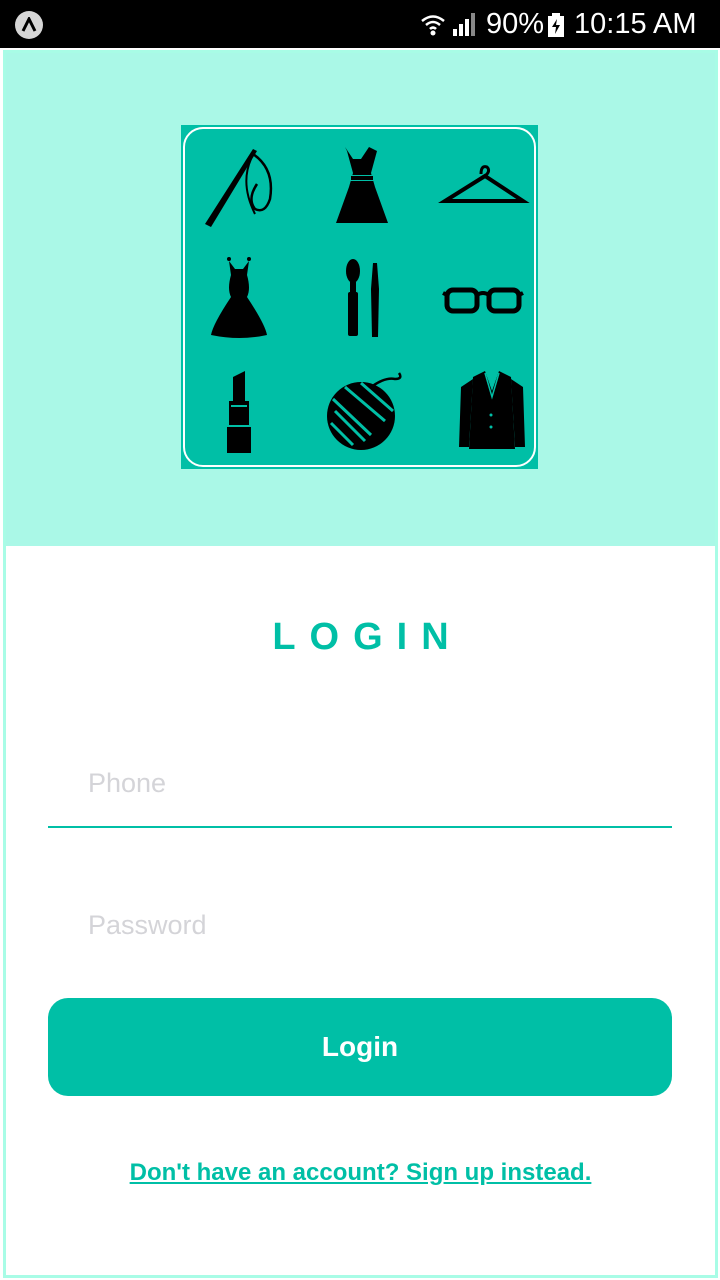 The height and width of the screenshot is (1280, 720). What do you see at coordinates (464, 24) in the screenshot?
I see `signal-icon` at bounding box center [464, 24].